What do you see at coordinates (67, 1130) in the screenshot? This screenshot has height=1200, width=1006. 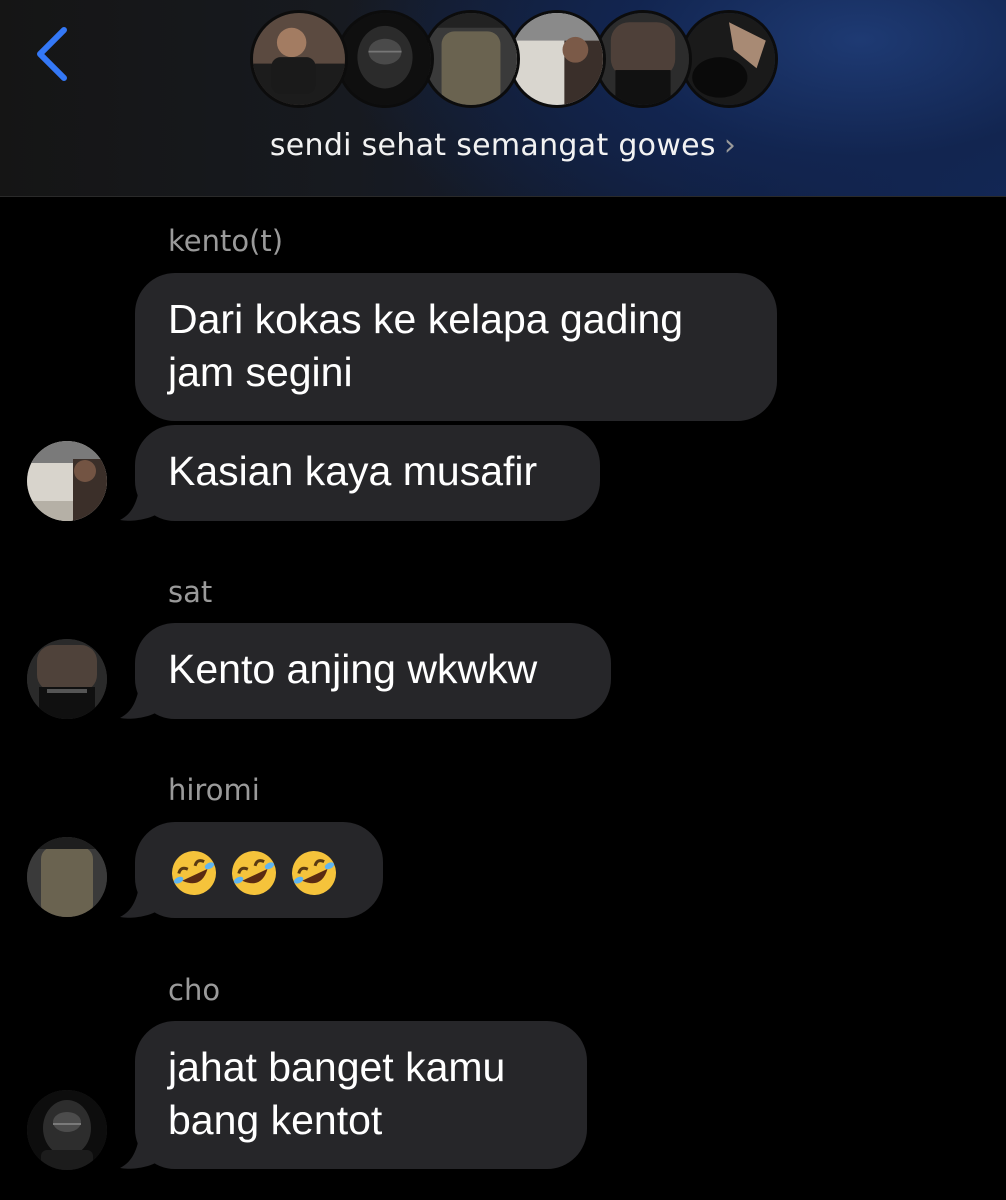 I see `avatar-cho` at bounding box center [67, 1130].